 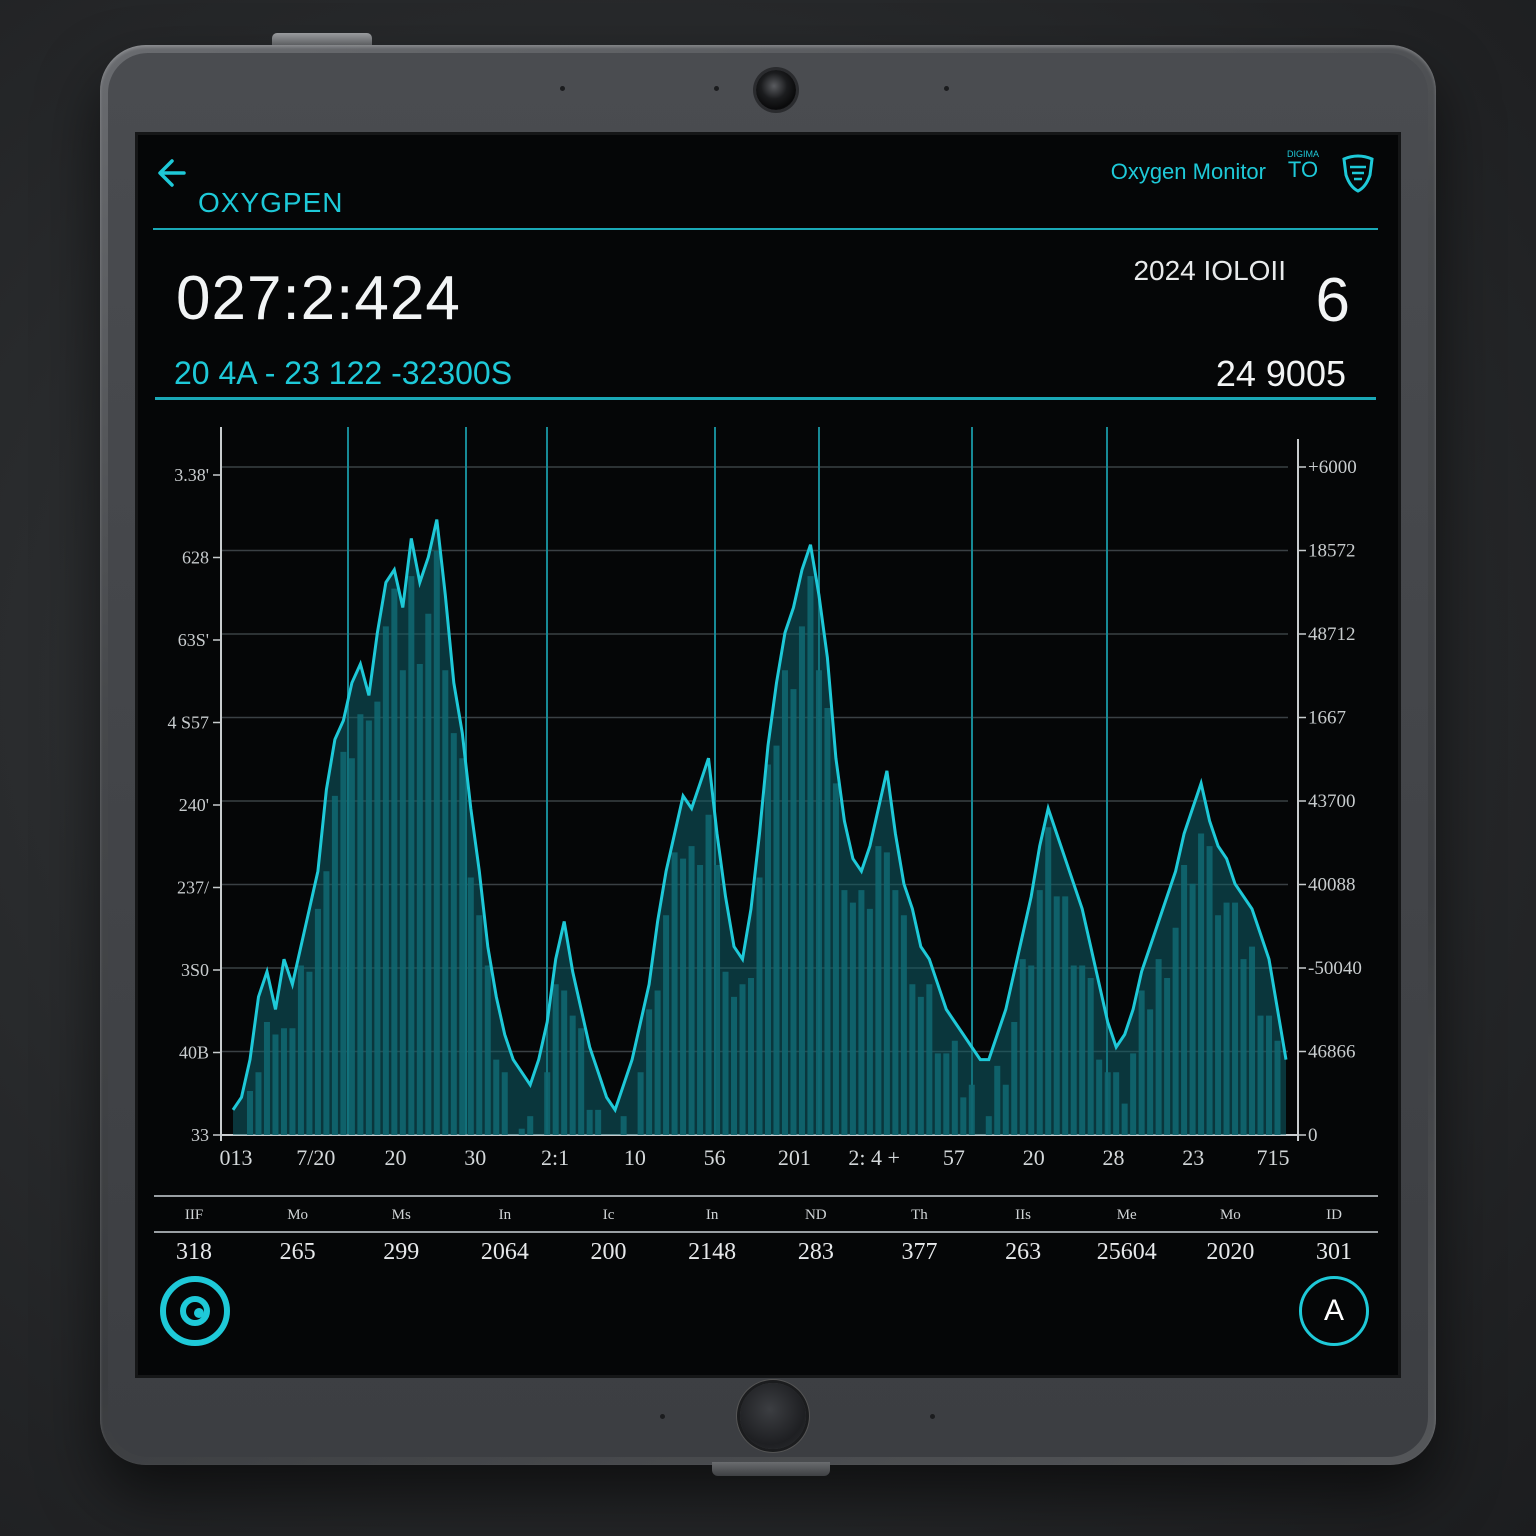 I want to click on target-eye-ring, so click(x=195, y=1311).